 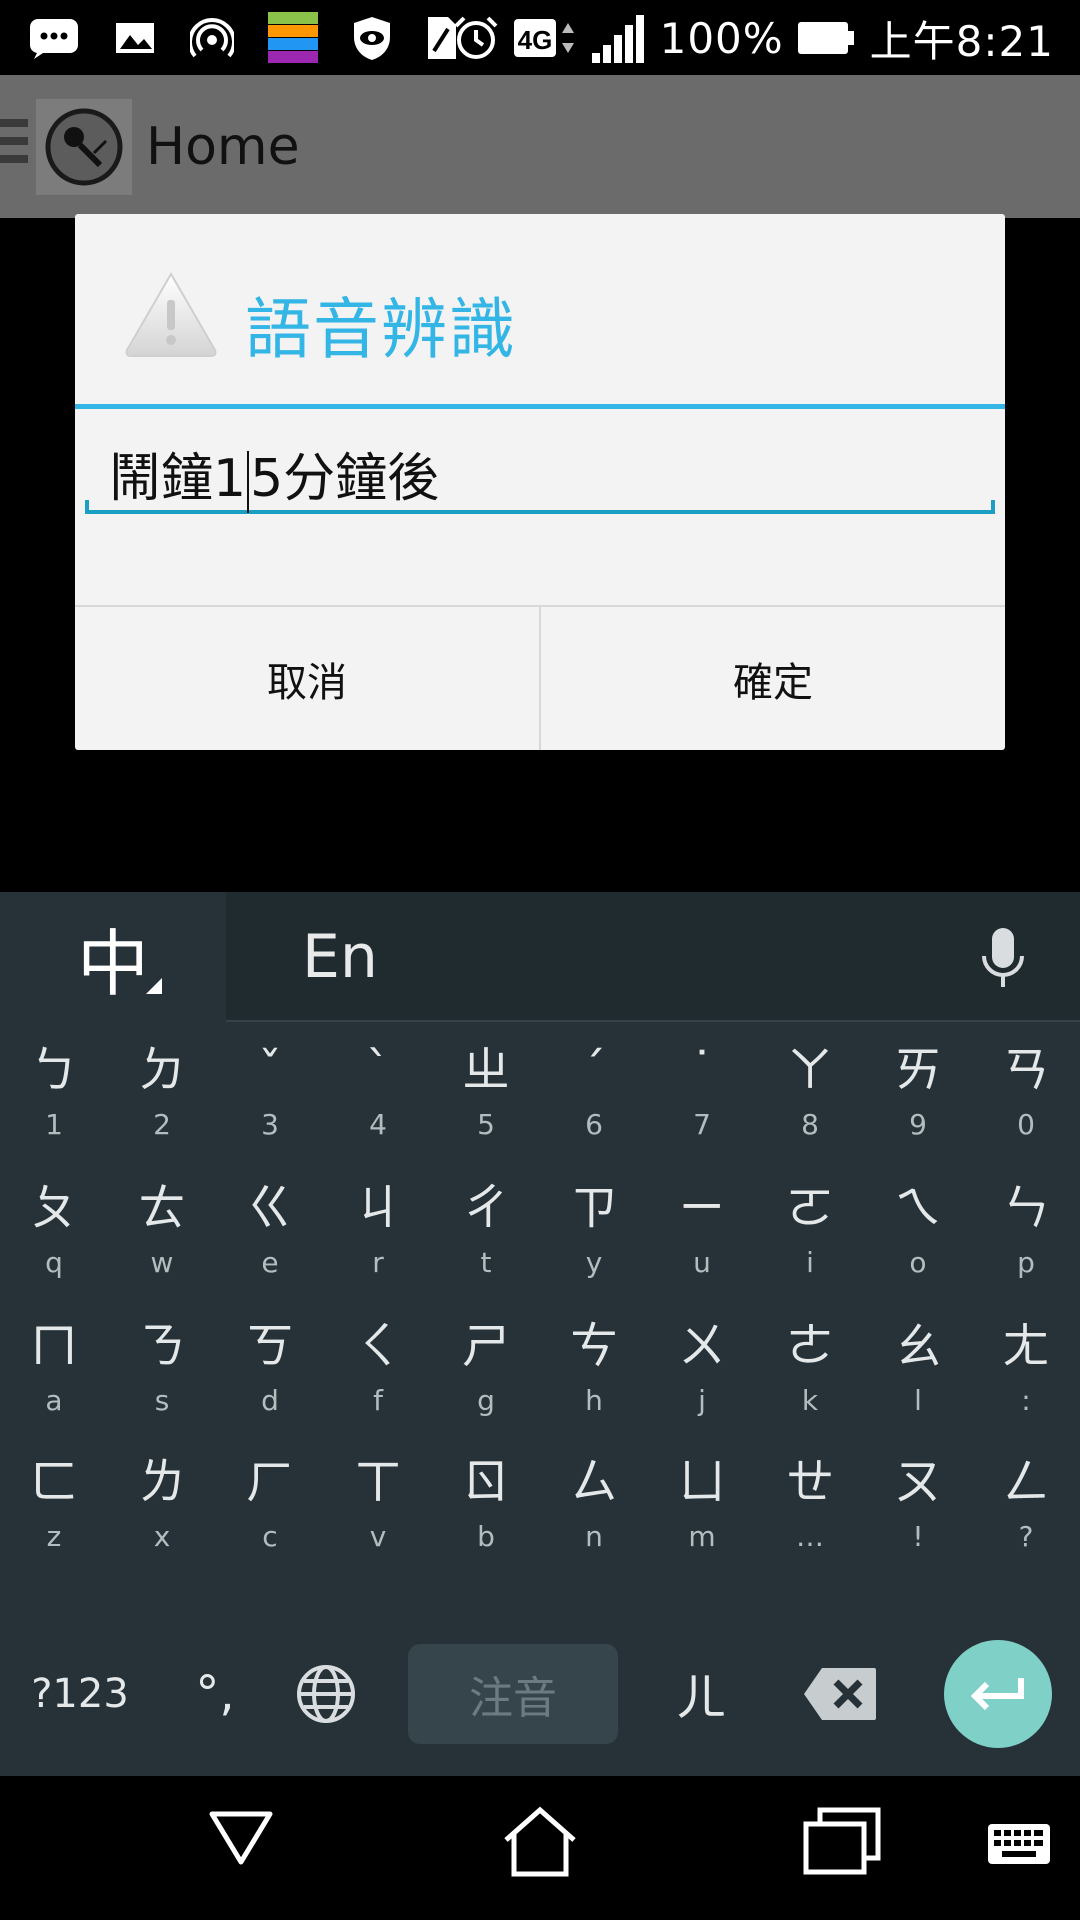 What do you see at coordinates (540, 474) in the screenshot?
I see `speech-text-input: 鬧鐘15分鐘後` at bounding box center [540, 474].